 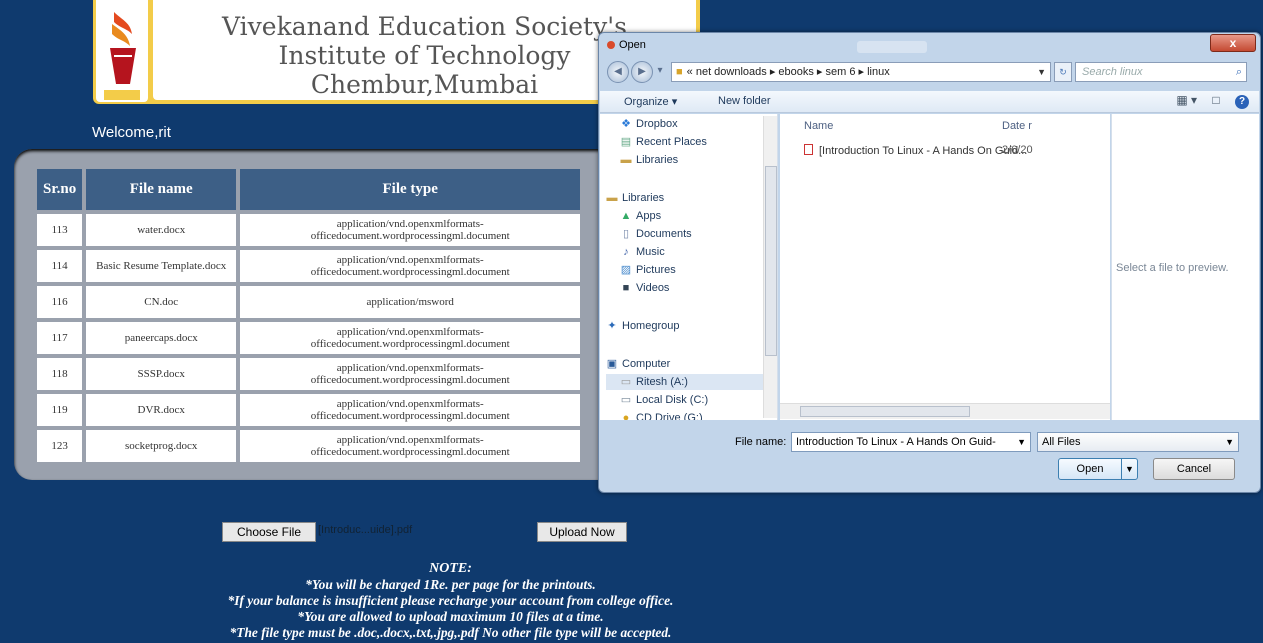 I want to click on cell-srno: 119, so click(x=60, y=410).